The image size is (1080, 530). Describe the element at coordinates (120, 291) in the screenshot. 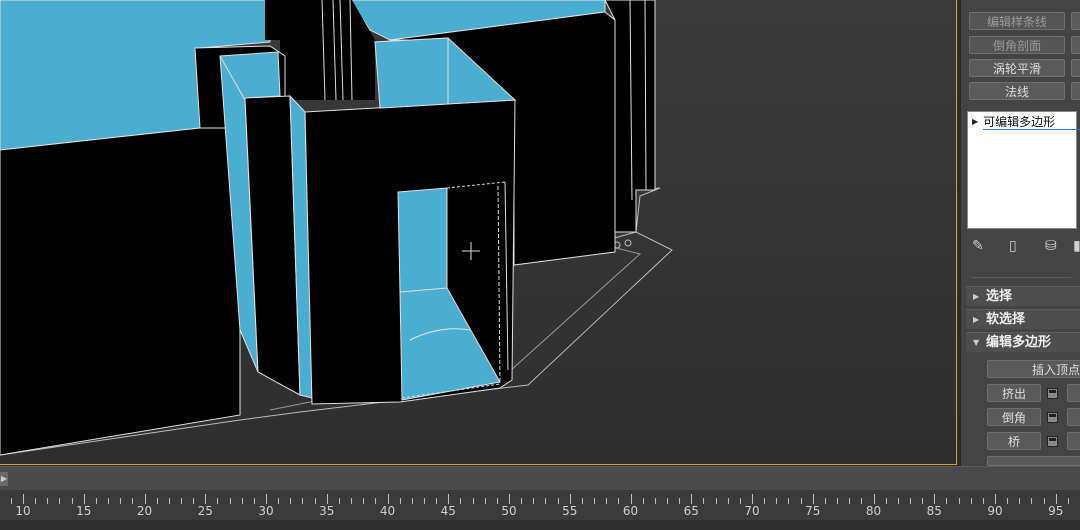

I see `mesh-wall` at that location.